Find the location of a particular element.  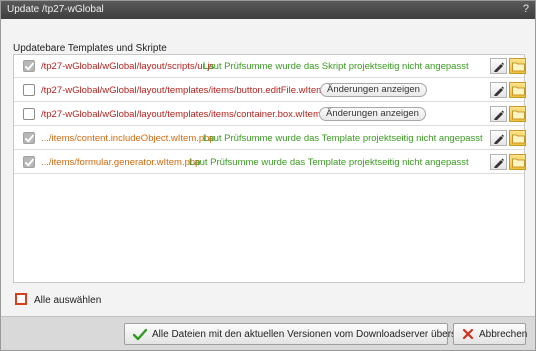

select-all-checkbox is located at coordinates (21, 299).